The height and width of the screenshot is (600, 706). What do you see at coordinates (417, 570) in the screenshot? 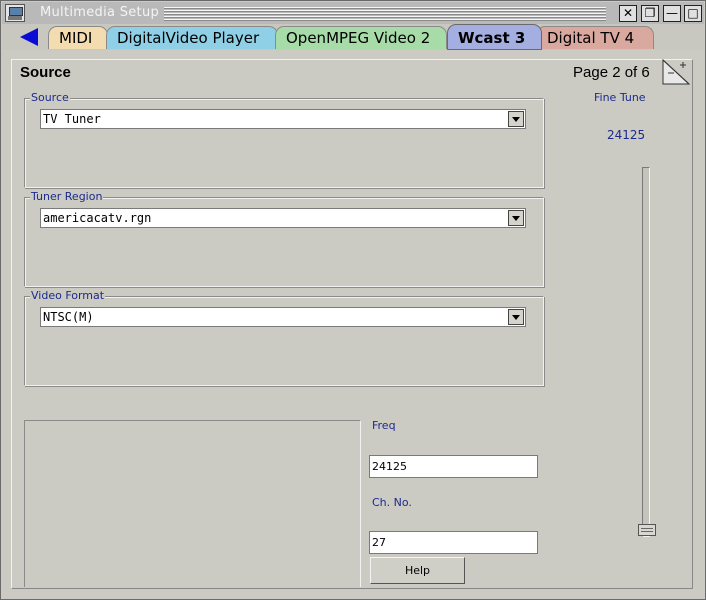
I see `help-button: Help` at bounding box center [417, 570].